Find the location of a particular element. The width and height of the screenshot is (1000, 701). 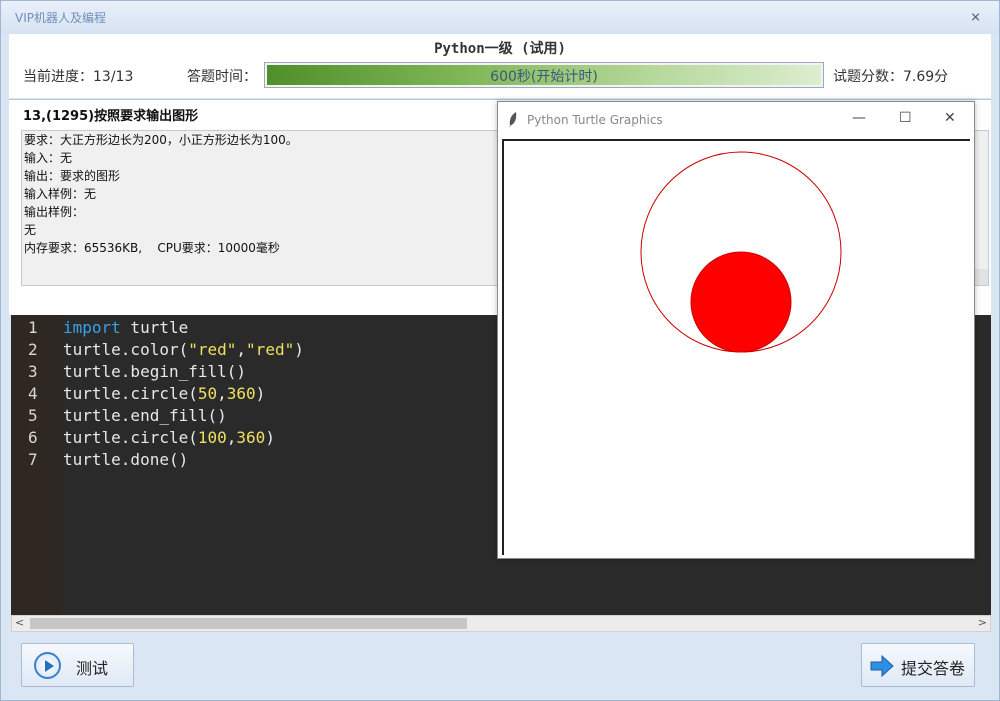

code-text: turtle is located at coordinates (154, 327).